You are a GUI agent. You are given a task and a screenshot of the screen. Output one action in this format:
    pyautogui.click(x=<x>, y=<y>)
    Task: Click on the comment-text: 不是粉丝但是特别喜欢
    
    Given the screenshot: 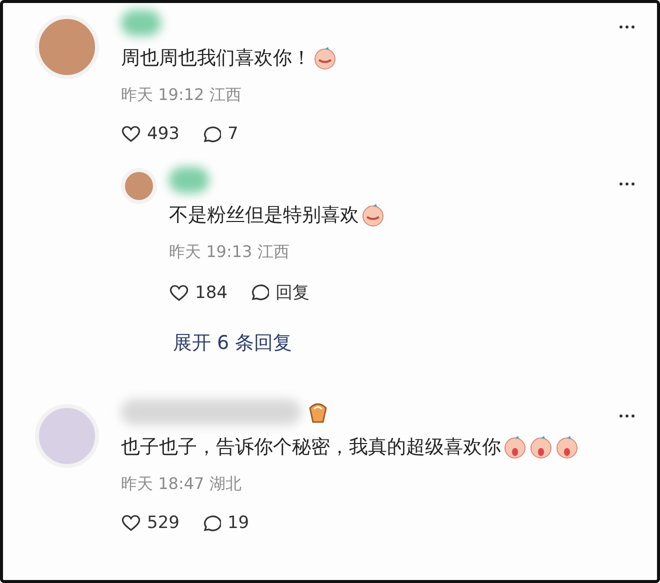 What is the action you would take?
    pyautogui.click(x=264, y=215)
    